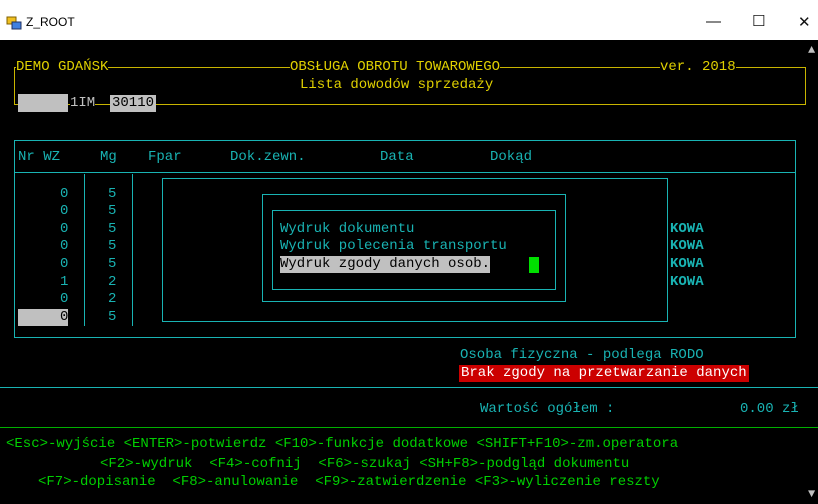 The height and width of the screenshot is (504, 818). What do you see at coordinates (397, 85) in the screenshot?
I see `page-subtitle: Lista dowodów sprzedaży` at bounding box center [397, 85].